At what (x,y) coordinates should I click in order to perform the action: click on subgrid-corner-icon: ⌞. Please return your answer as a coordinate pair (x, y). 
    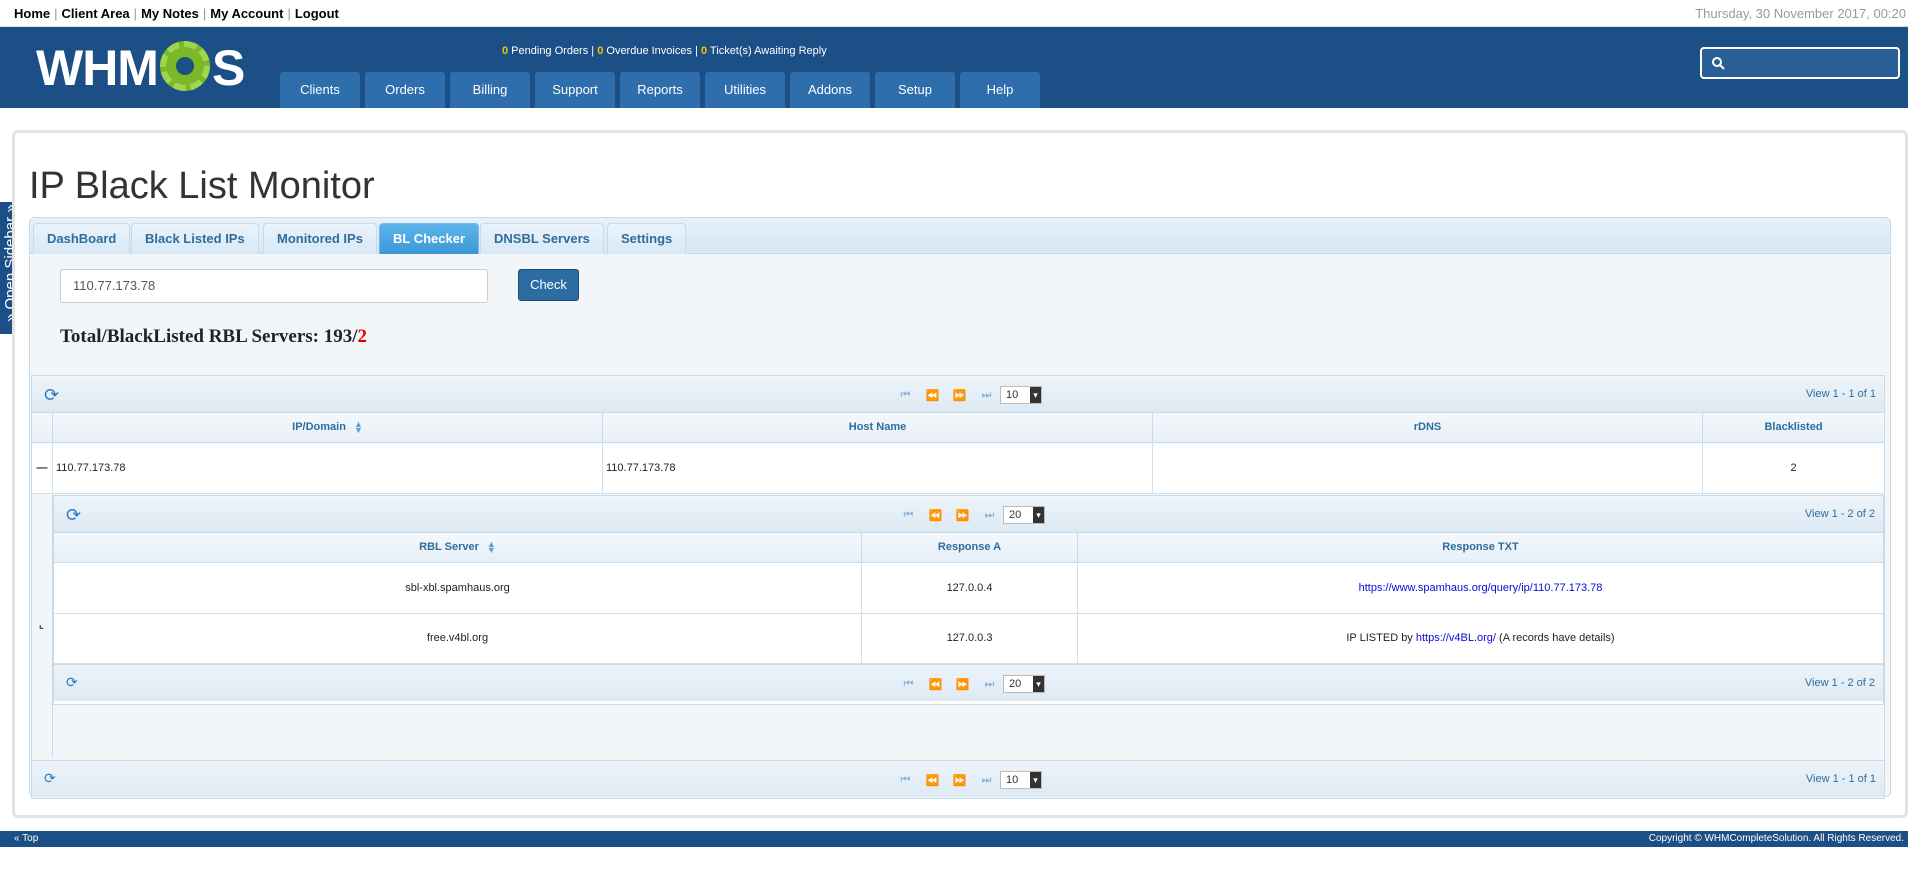
    Looking at the image, I should click on (41, 625).